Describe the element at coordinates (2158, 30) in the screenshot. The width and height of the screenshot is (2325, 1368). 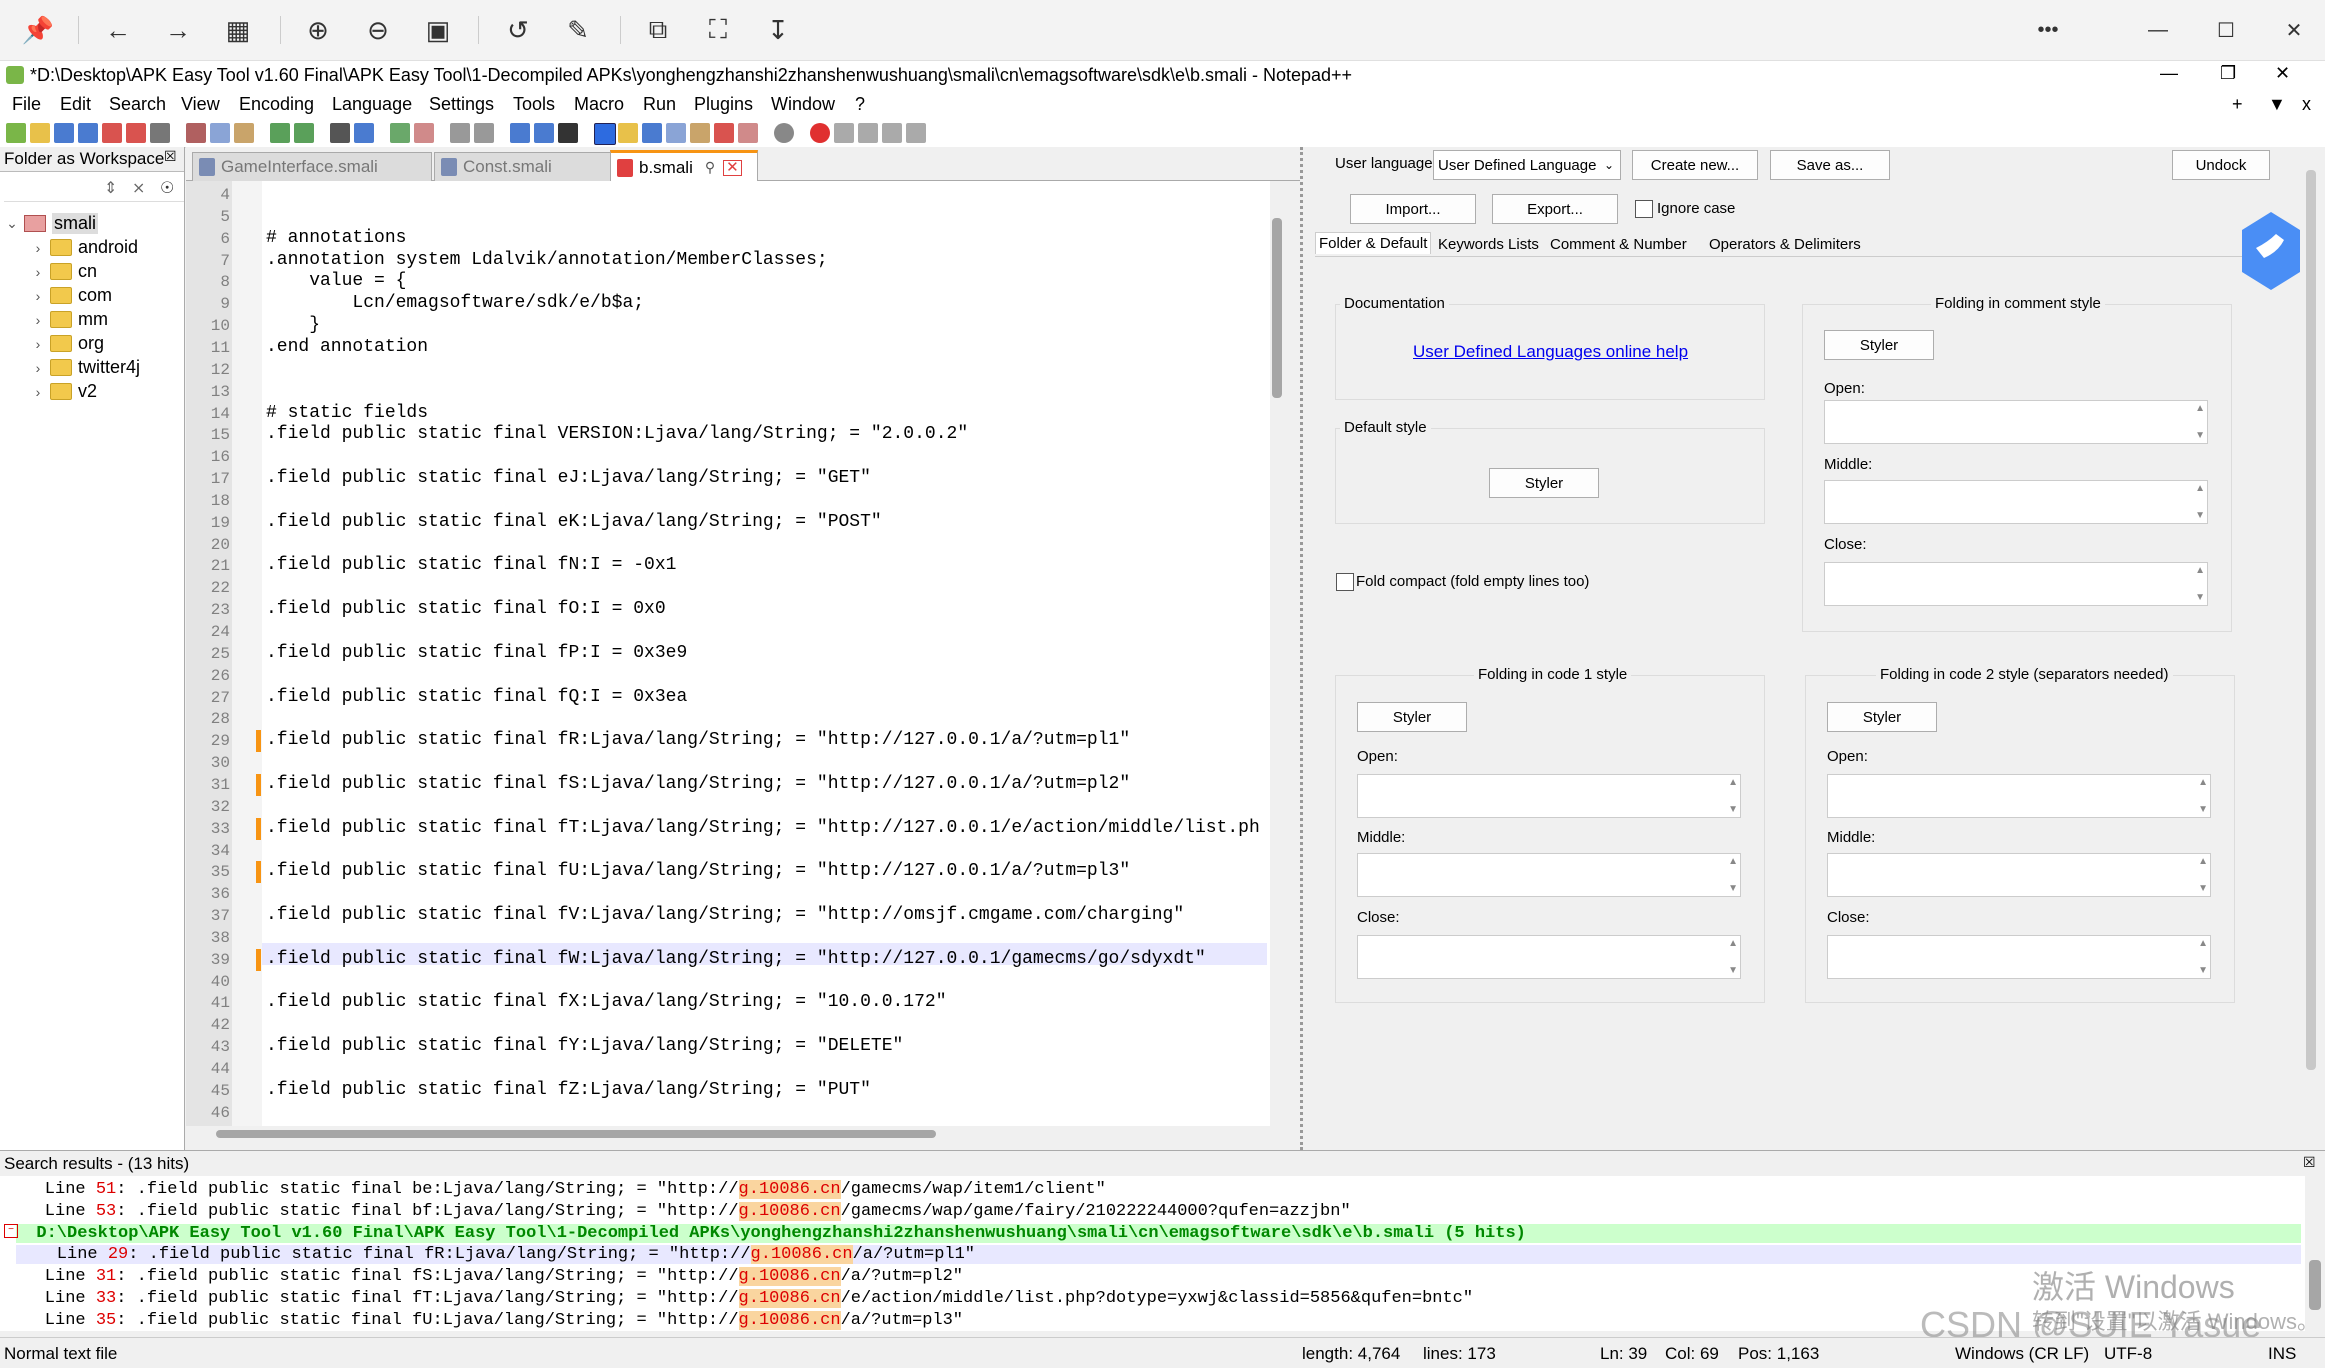
I see `minimize-icon: —` at that location.